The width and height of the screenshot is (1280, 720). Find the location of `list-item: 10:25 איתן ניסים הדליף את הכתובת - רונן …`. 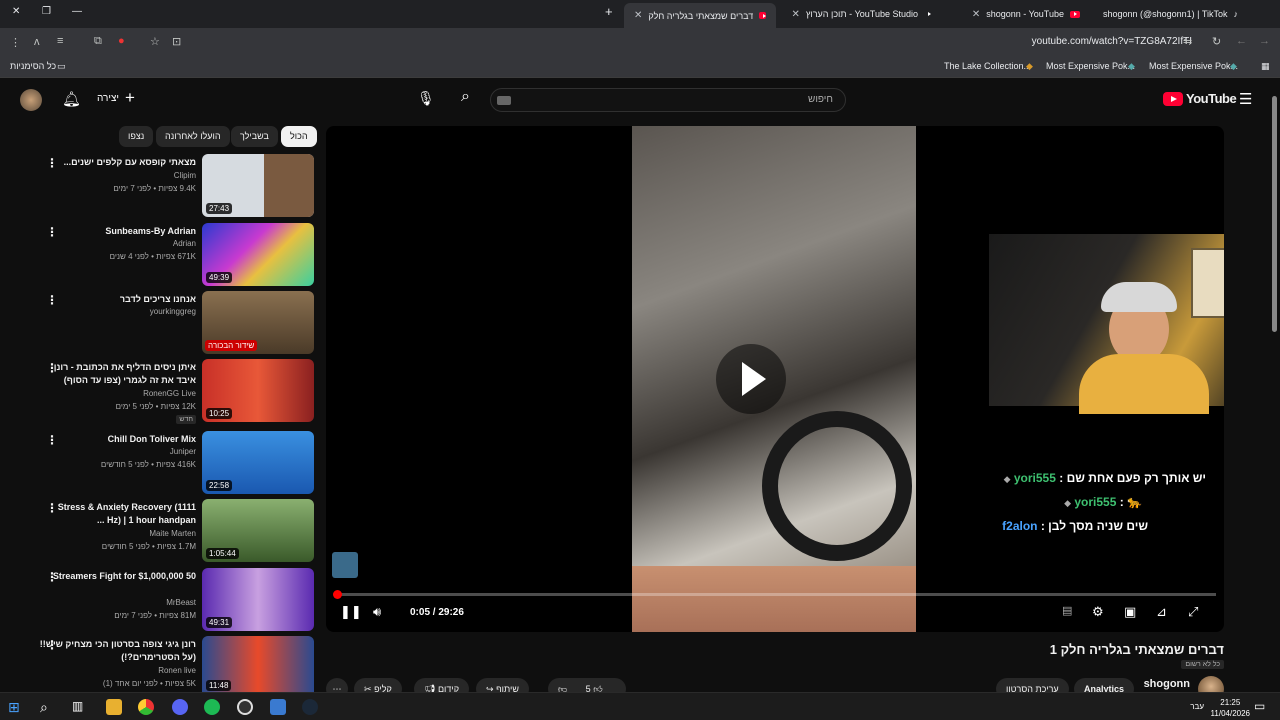

list-item: 10:25 איתן ניסים הדליף את הכתובת - רונן … is located at coordinates (177, 391).